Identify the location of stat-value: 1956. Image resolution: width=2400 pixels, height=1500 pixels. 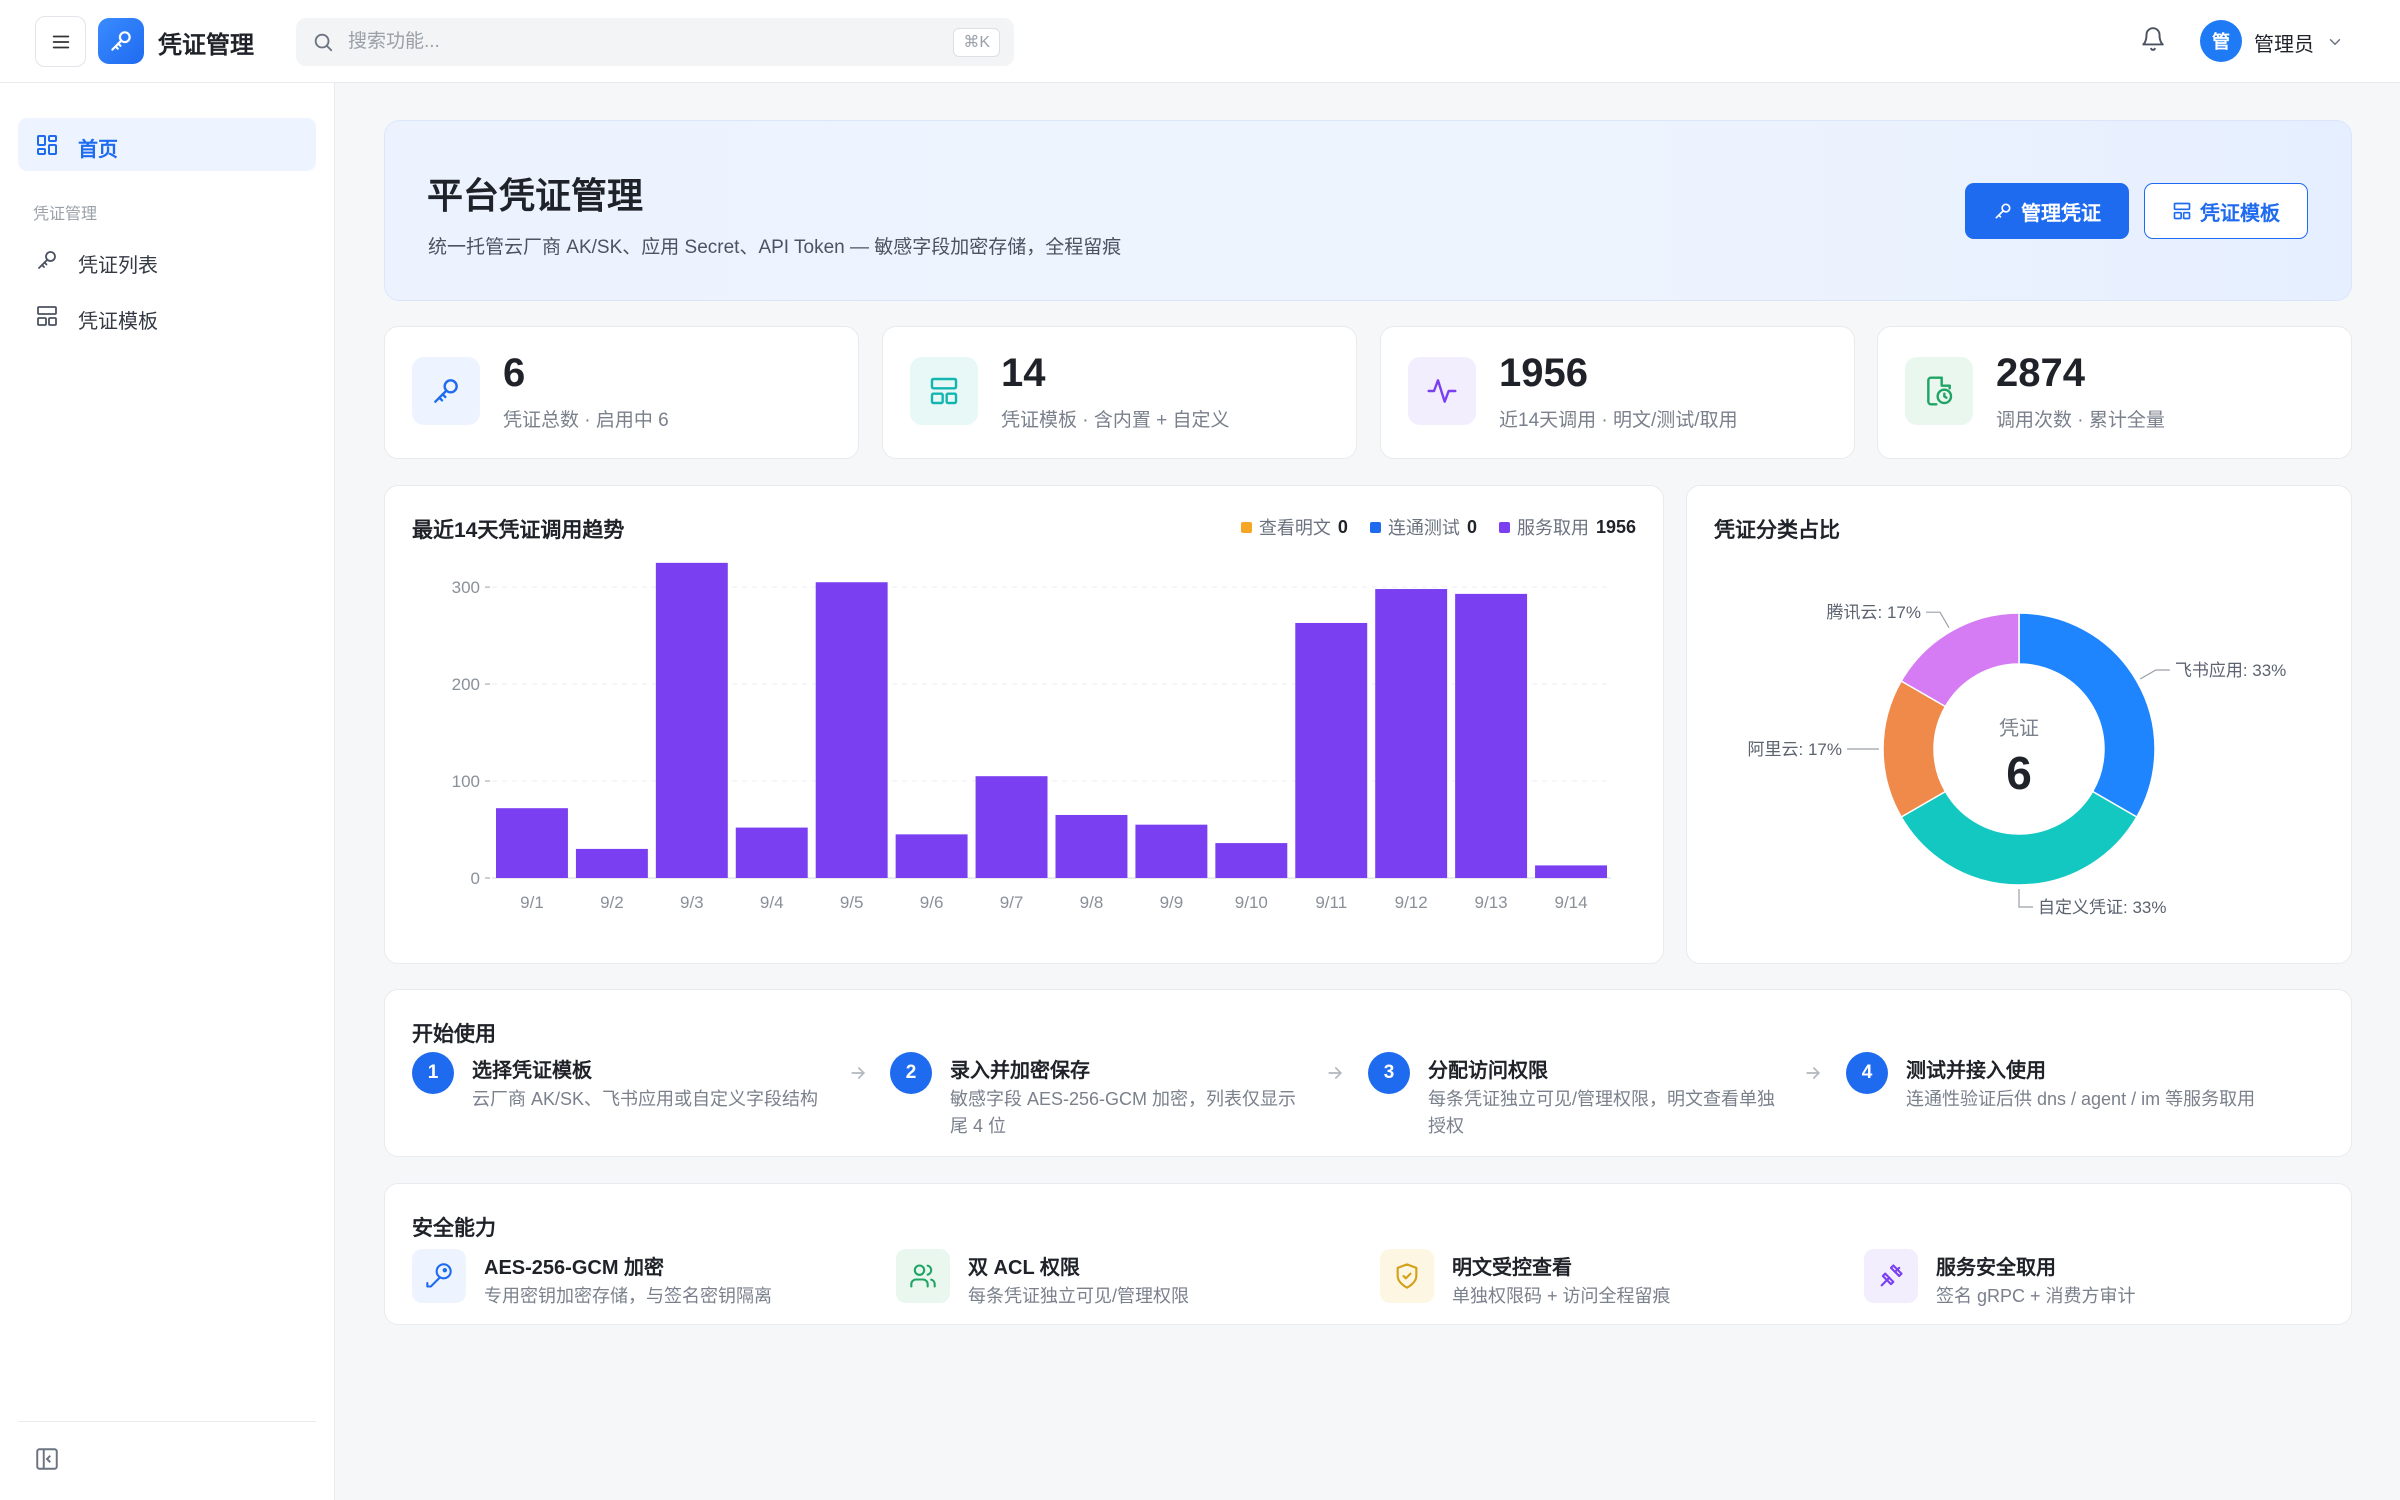
(1543, 373).